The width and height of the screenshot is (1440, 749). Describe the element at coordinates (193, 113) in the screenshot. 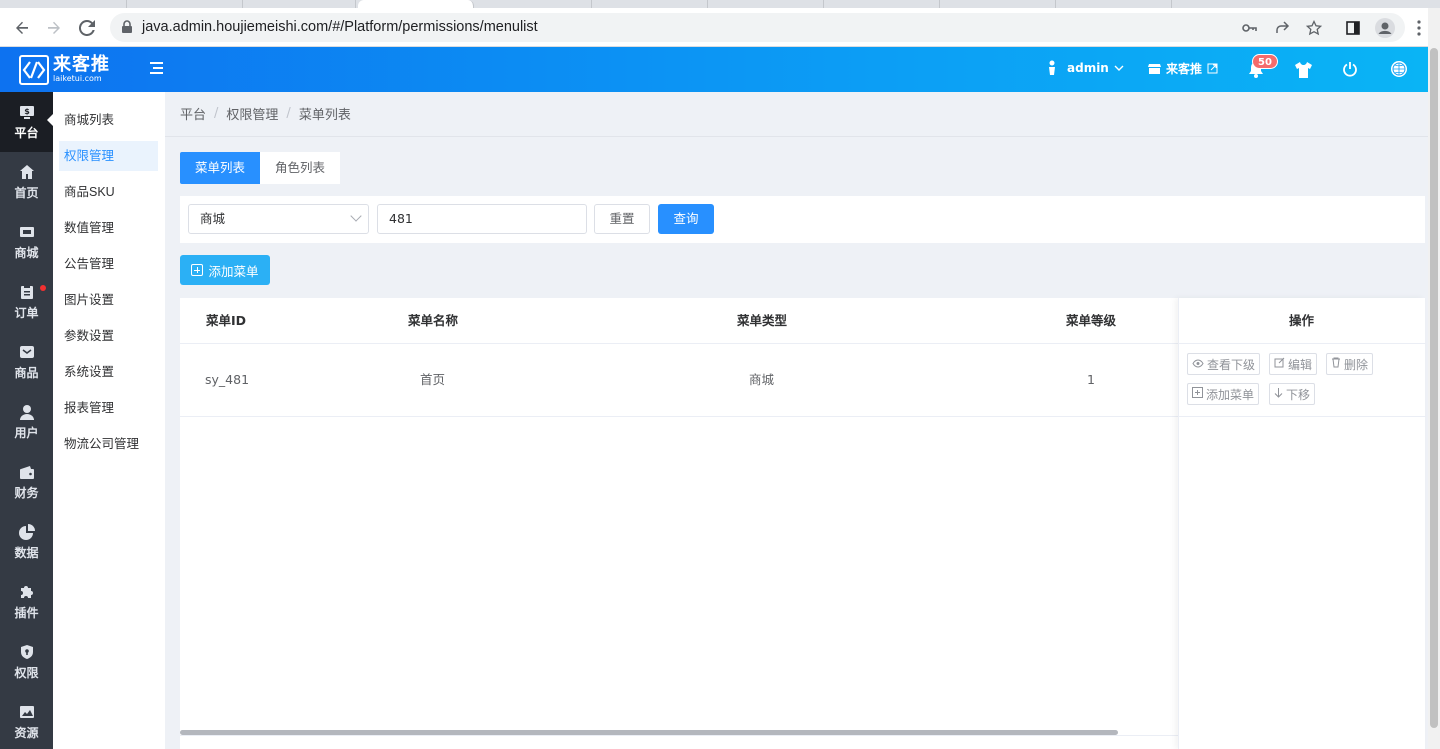

I see `breadcrumb-item: 平台` at that location.